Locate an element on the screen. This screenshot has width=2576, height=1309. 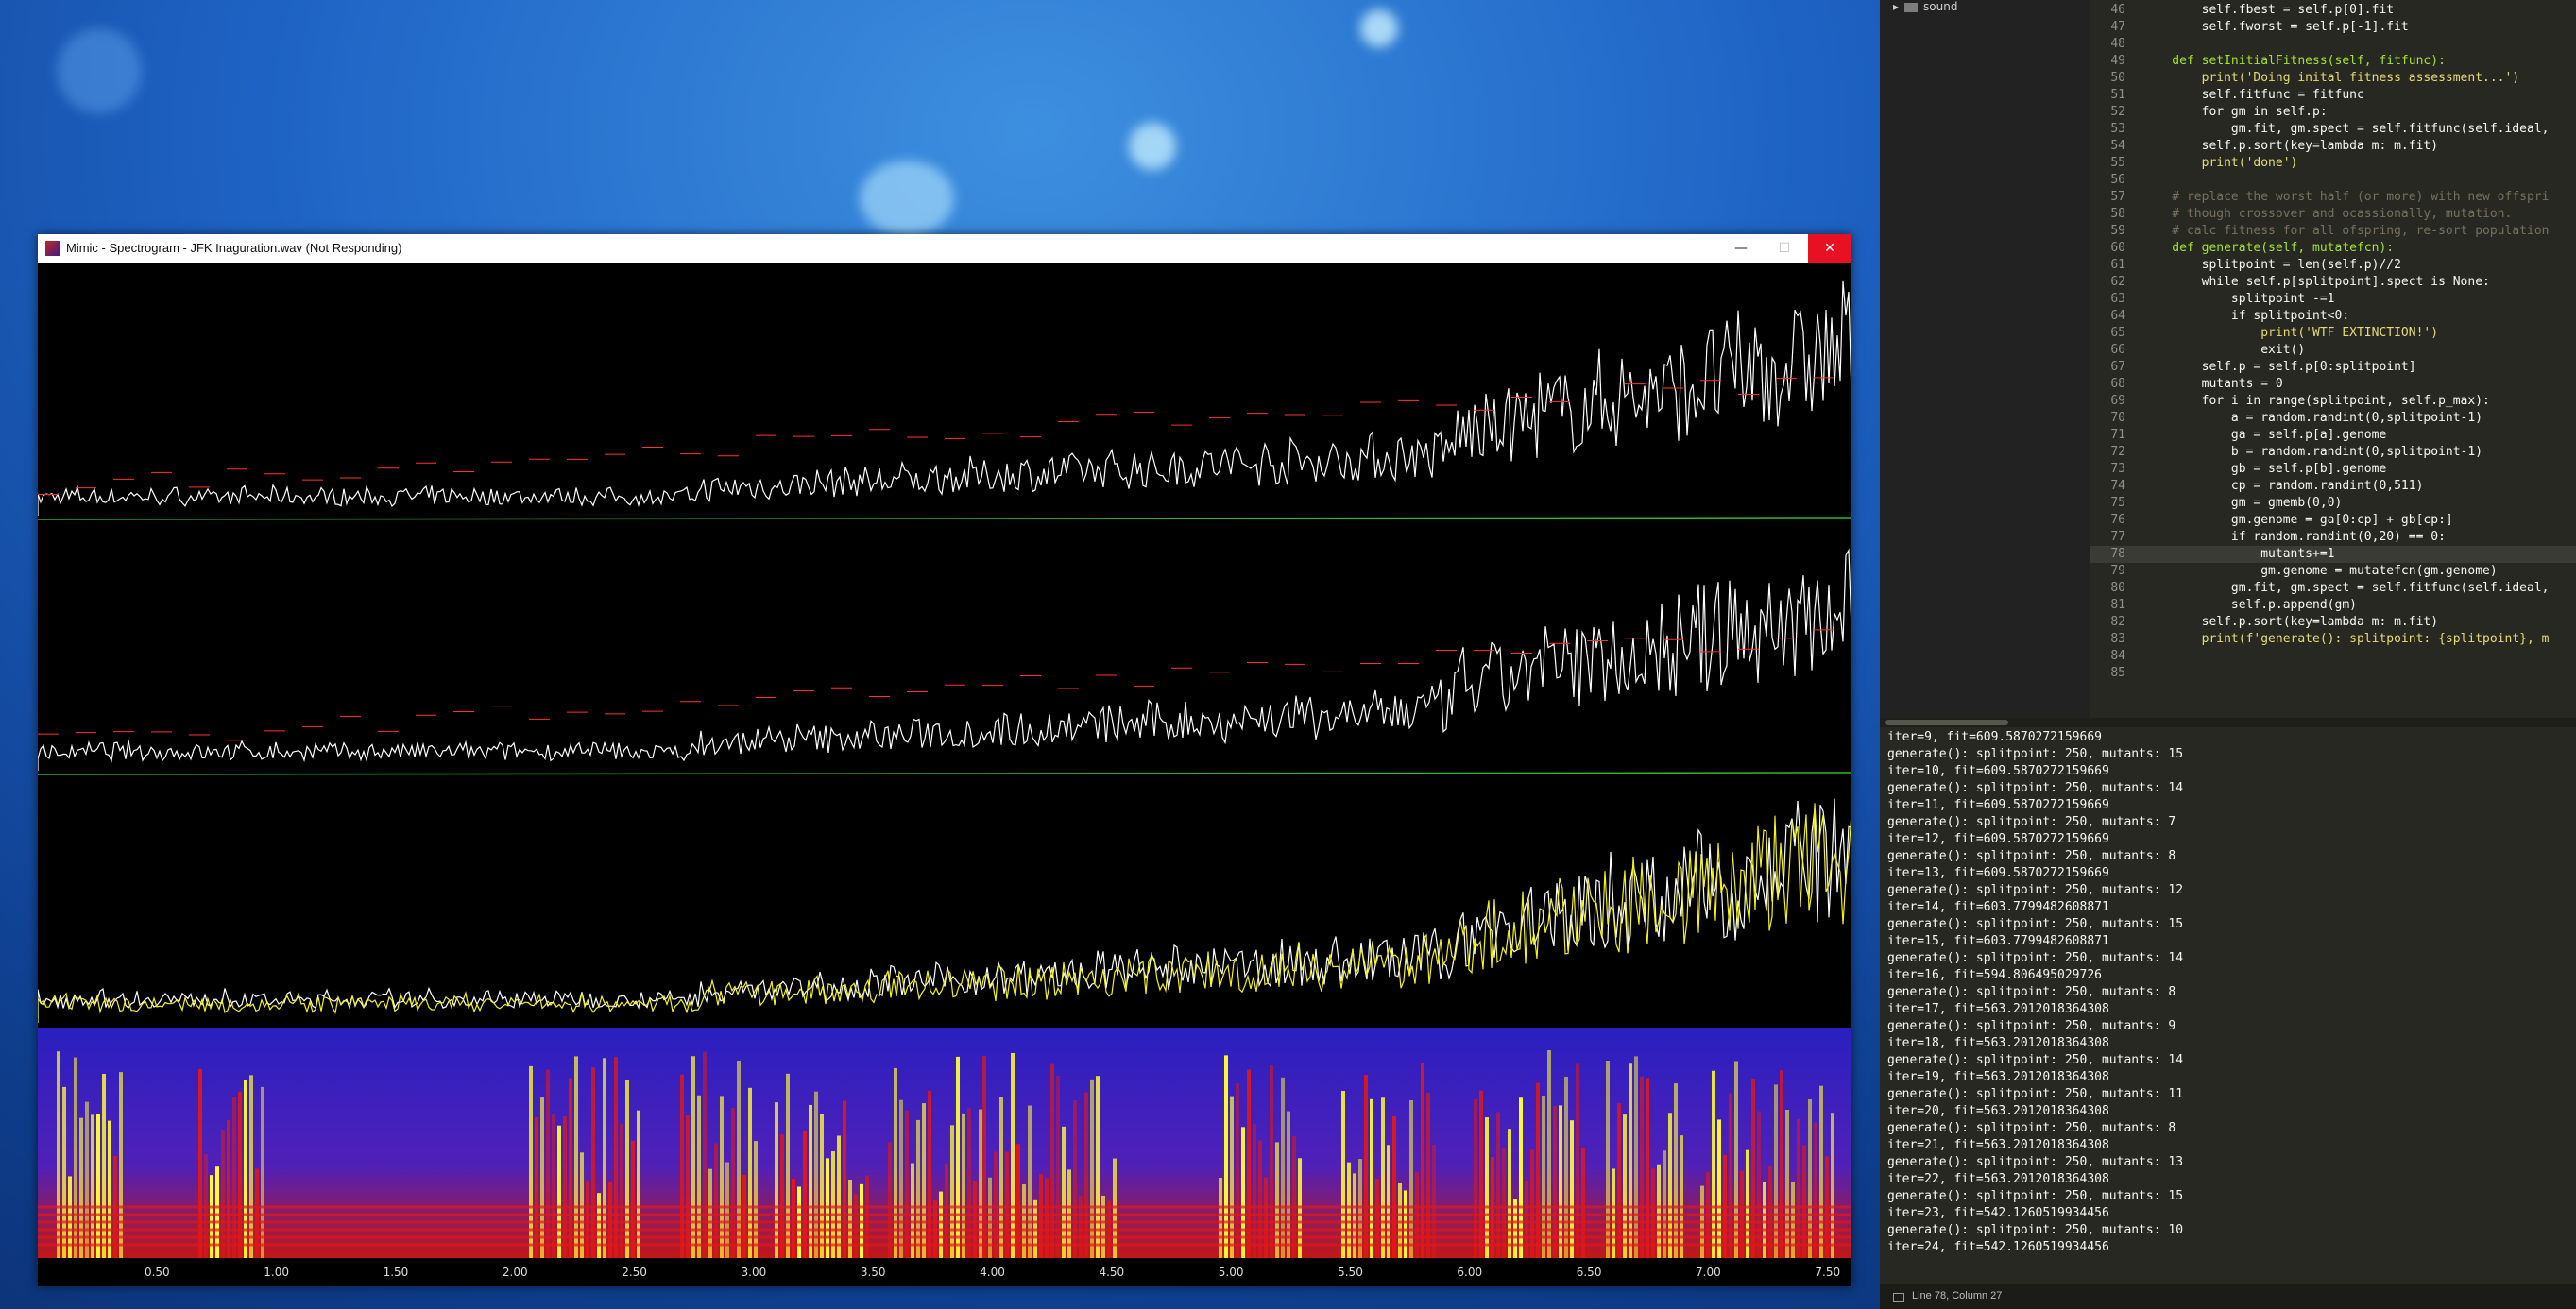
code-line: 77 if random.randint(0,20) == 0: is located at coordinates (2333, 537).